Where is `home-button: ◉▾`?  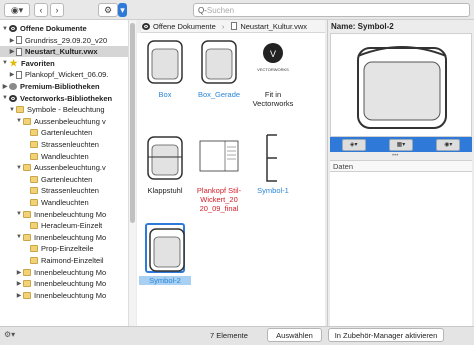 home-button: ◉▾ is located at coordinates (17, 10).